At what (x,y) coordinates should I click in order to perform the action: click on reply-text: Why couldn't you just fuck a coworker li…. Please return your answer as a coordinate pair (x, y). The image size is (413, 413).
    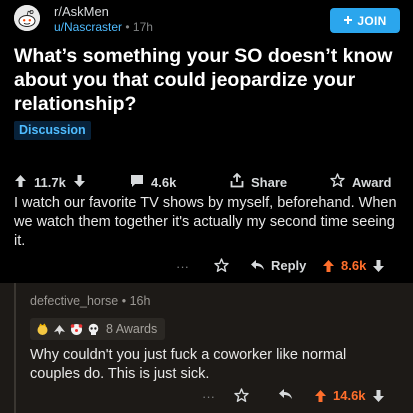
    Looking at the image, I should click on (188, 364).